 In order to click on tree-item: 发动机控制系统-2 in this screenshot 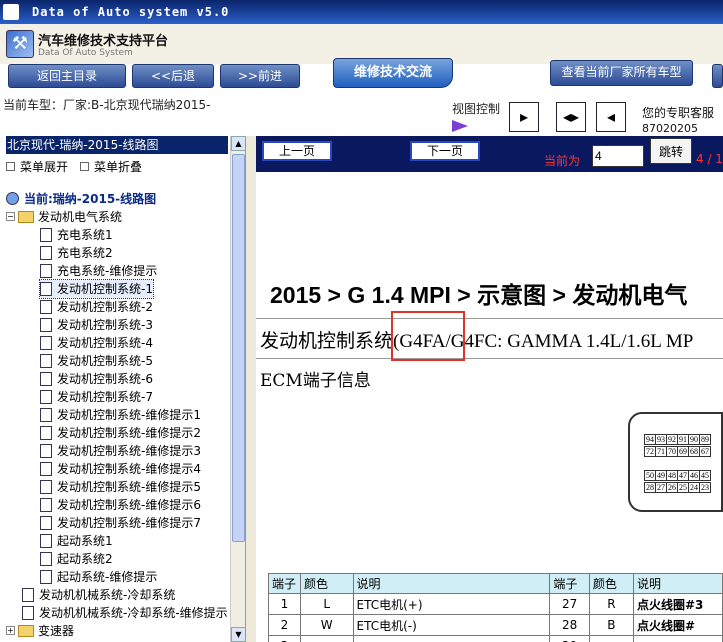, I will do `click(96, 307)`.